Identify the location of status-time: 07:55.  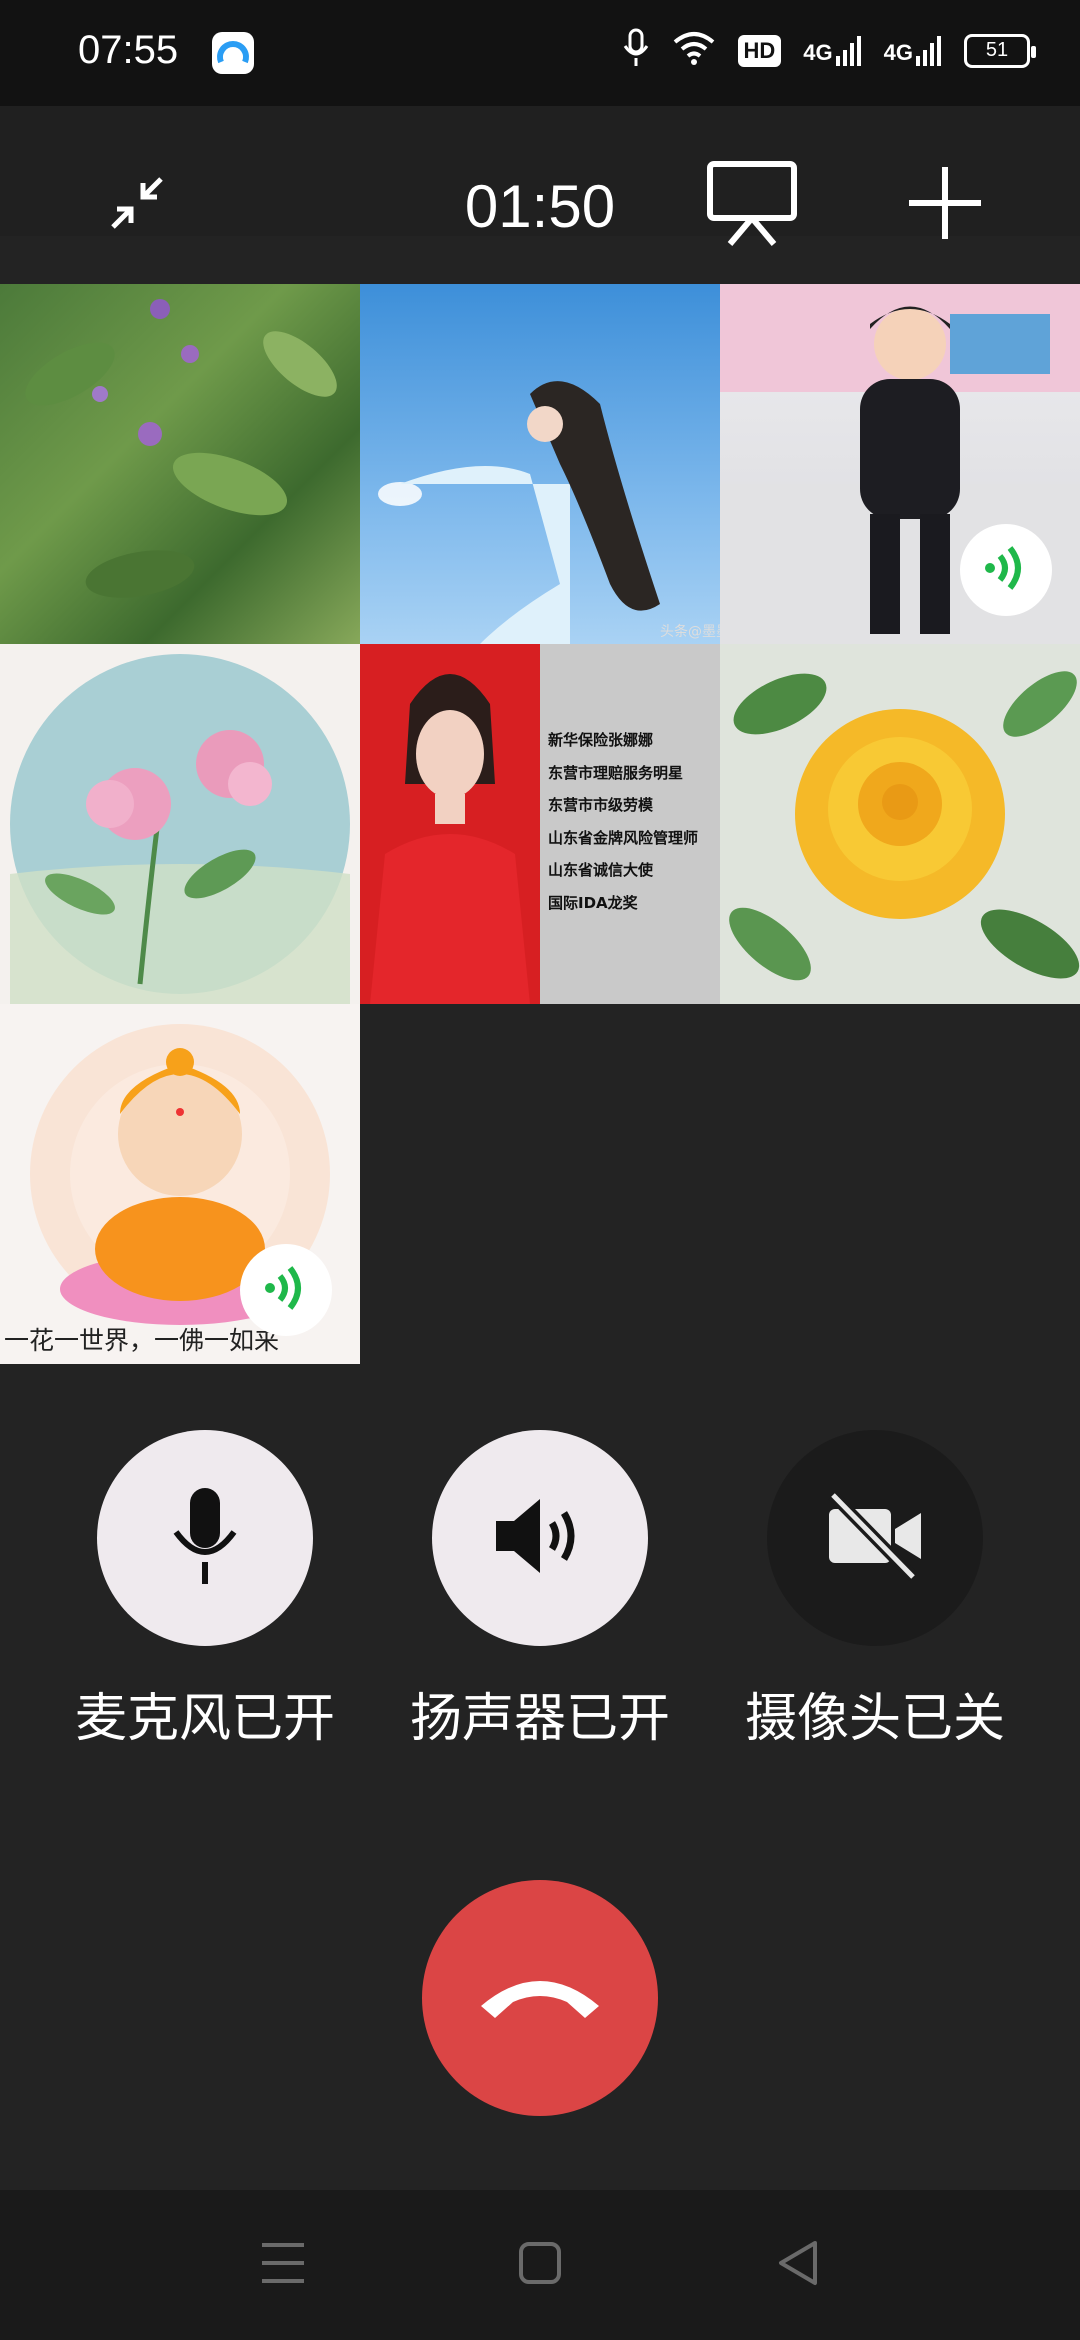
(128, 50).